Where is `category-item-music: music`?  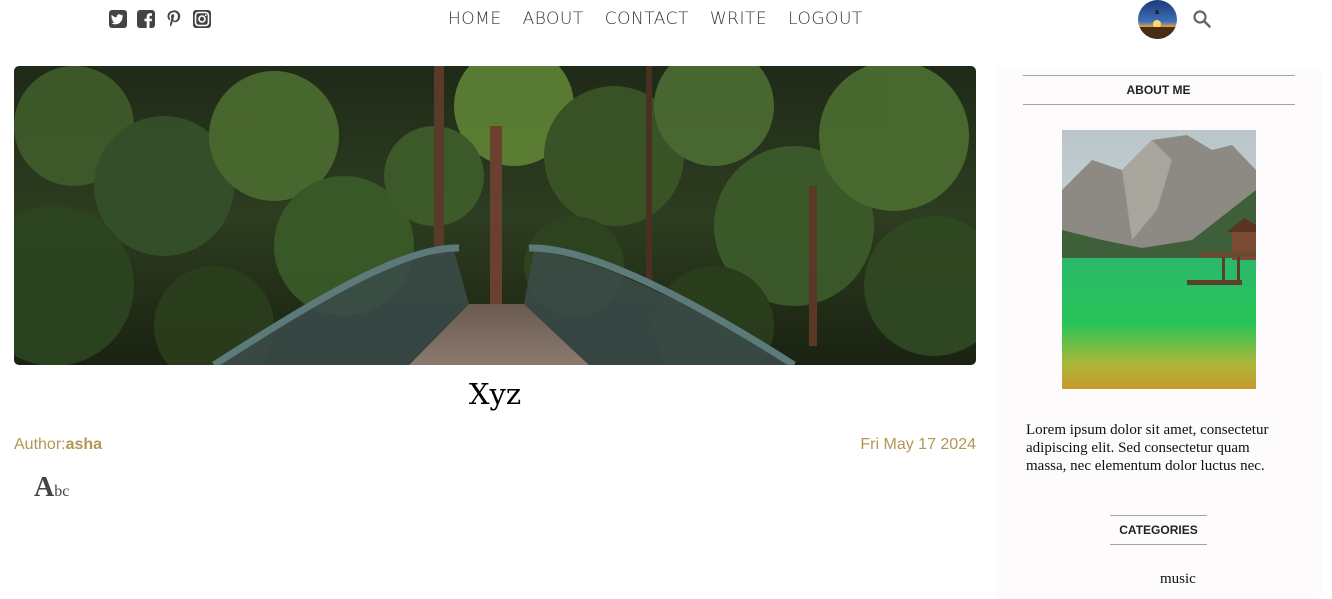 category-item-music: music is located at coordinates (1241, 579).